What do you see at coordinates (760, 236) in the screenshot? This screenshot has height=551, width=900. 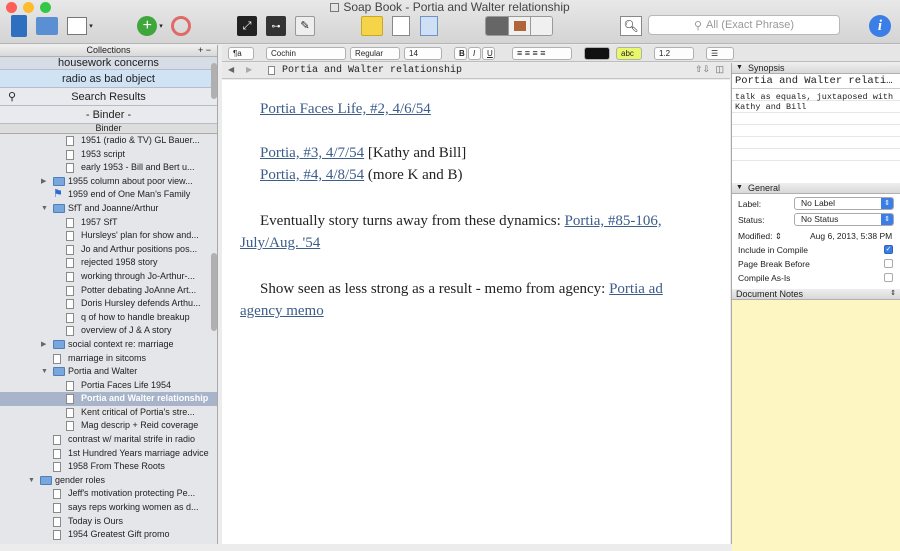 I see `modified-key: Modified: ⇕` at bounding box center [760, 236].